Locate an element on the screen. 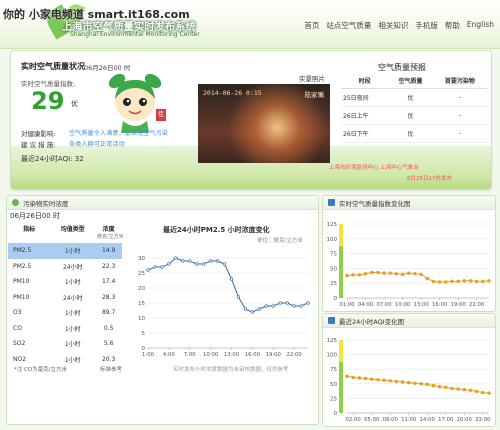 The width and height of the screenshot is (500, 430). y-tick-label: 75 is located at coordinates (333, 255).